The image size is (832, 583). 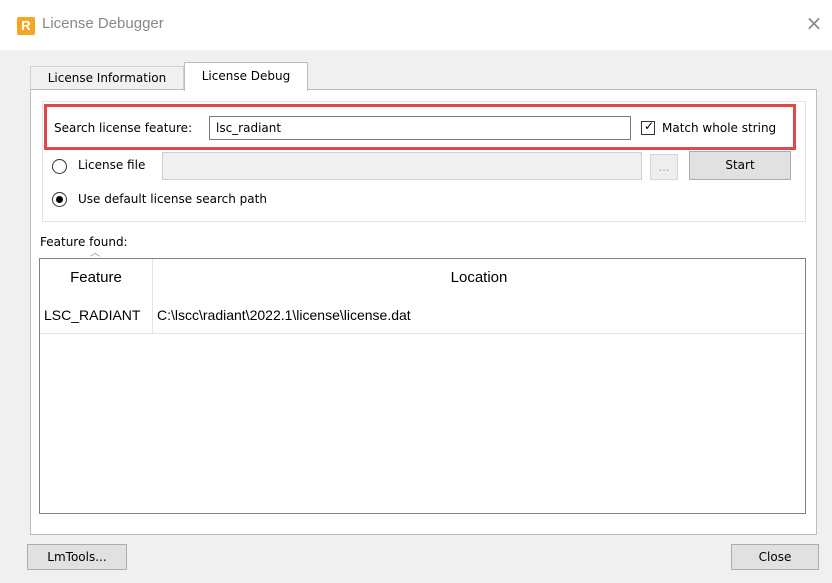 What do you see at coordinates (95, 253) in the screenshot?
I see `sort-ascending-icon: ︿` at bounding box center [95, 253].